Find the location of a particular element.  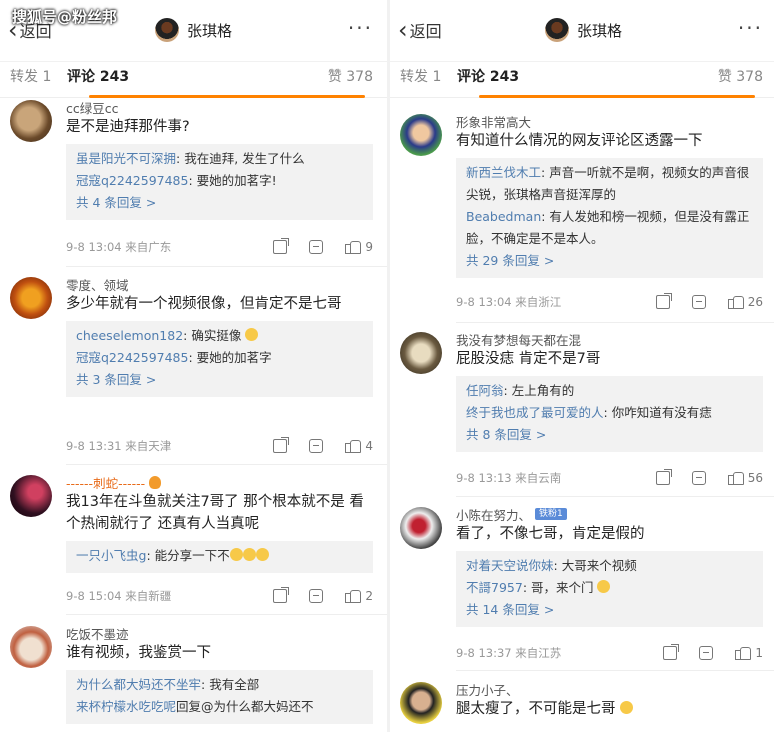

like-button: 26 is located at coordinates (745, 302).